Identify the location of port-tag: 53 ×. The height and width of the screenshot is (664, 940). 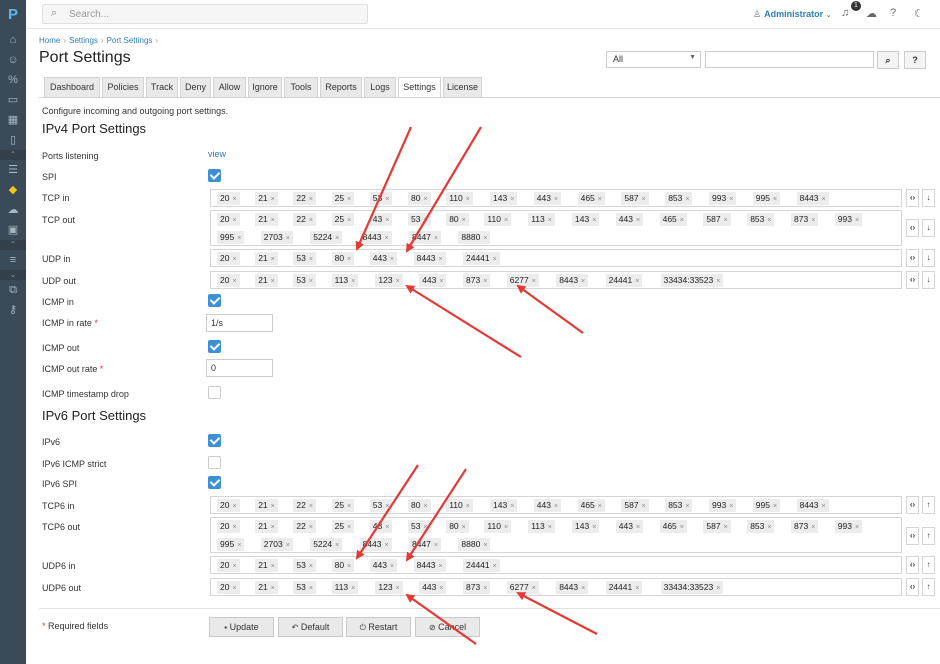
(304, 565).